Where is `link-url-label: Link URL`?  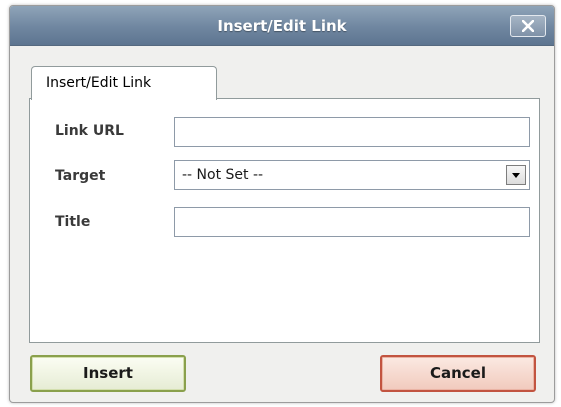 link-url-label: Link URL is located at coordinates (89, 131).